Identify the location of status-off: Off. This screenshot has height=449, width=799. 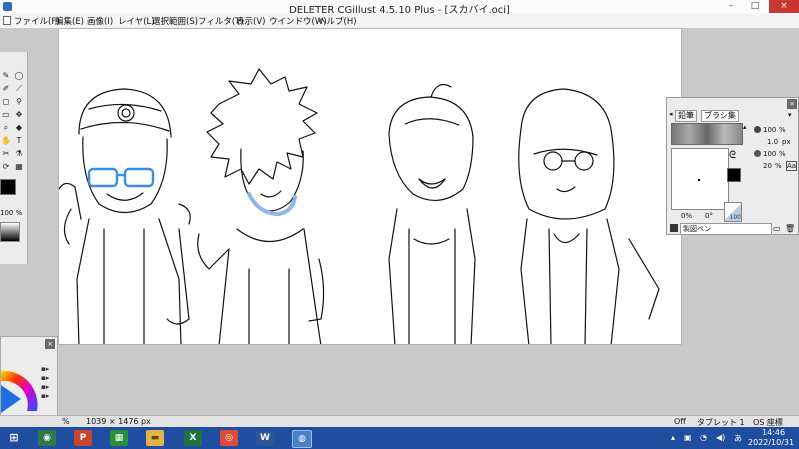
(680, 421).